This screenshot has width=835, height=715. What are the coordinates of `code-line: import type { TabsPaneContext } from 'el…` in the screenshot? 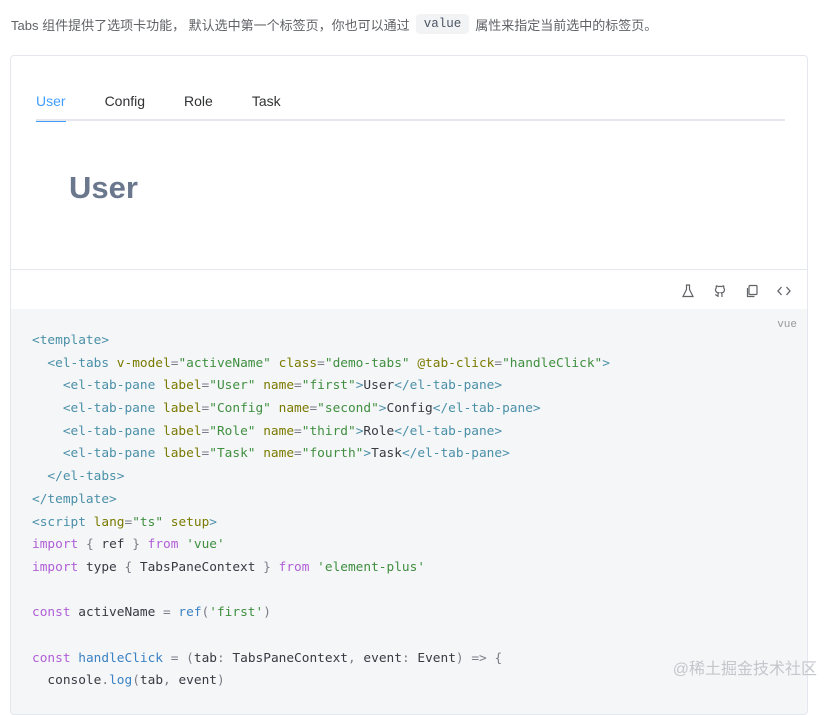 It's located at (321, 568).